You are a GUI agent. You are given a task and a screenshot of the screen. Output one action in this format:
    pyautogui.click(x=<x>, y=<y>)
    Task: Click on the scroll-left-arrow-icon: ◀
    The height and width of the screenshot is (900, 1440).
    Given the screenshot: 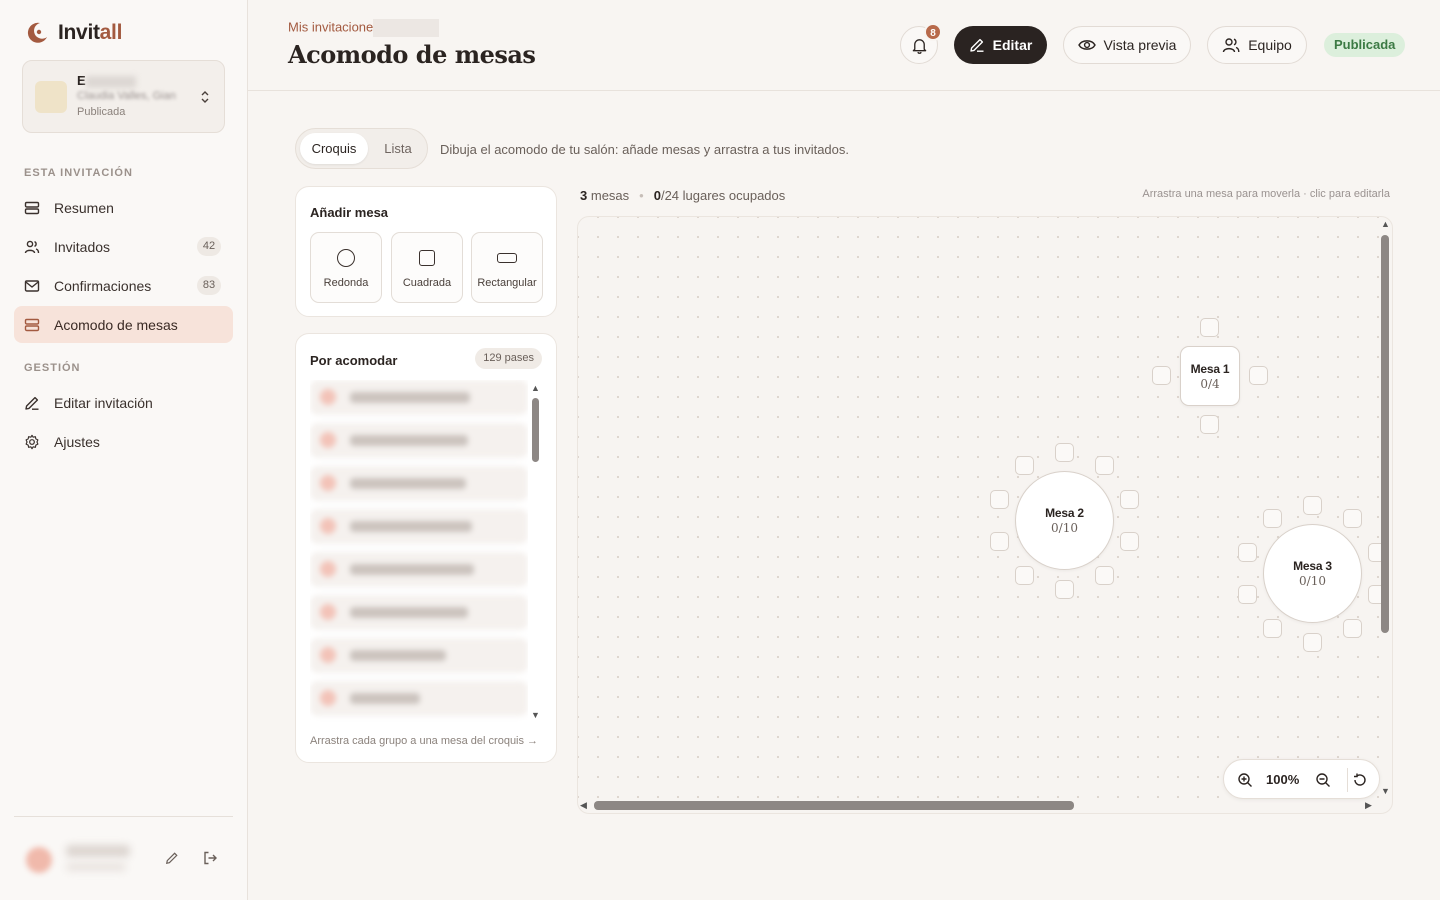 What is the action you would take?
    pyautogui.click(x=583, y=805)
    